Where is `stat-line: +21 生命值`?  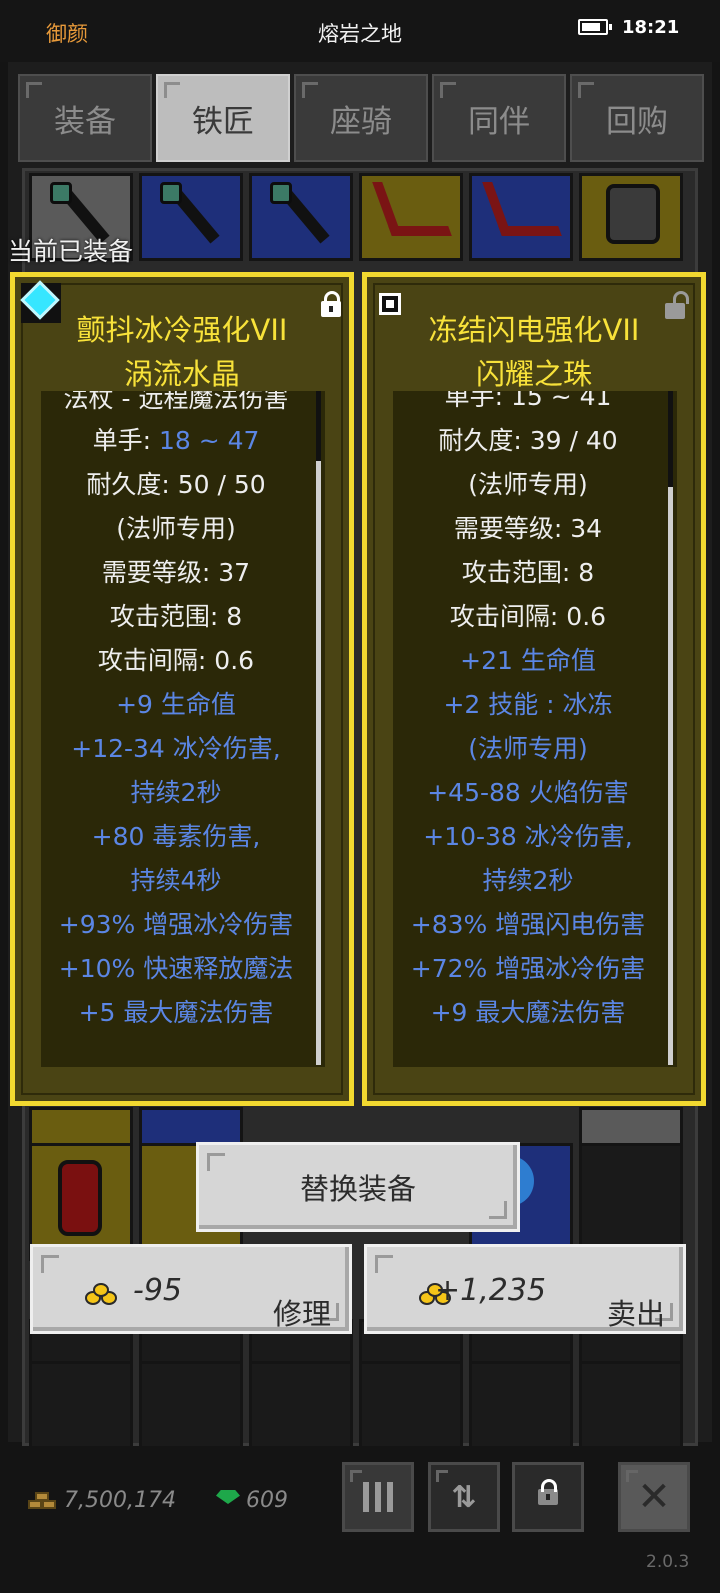 stat-line: +21 生命值 is located at coordinates (528, 660).